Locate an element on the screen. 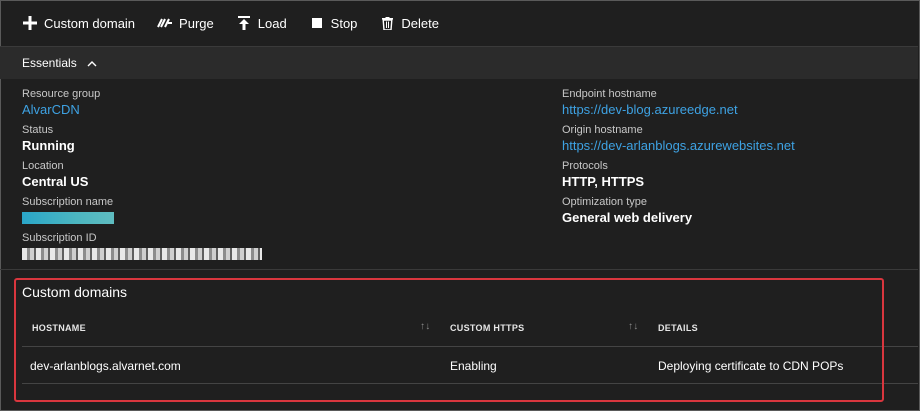  section-divider is located at coordinates (459, 269).